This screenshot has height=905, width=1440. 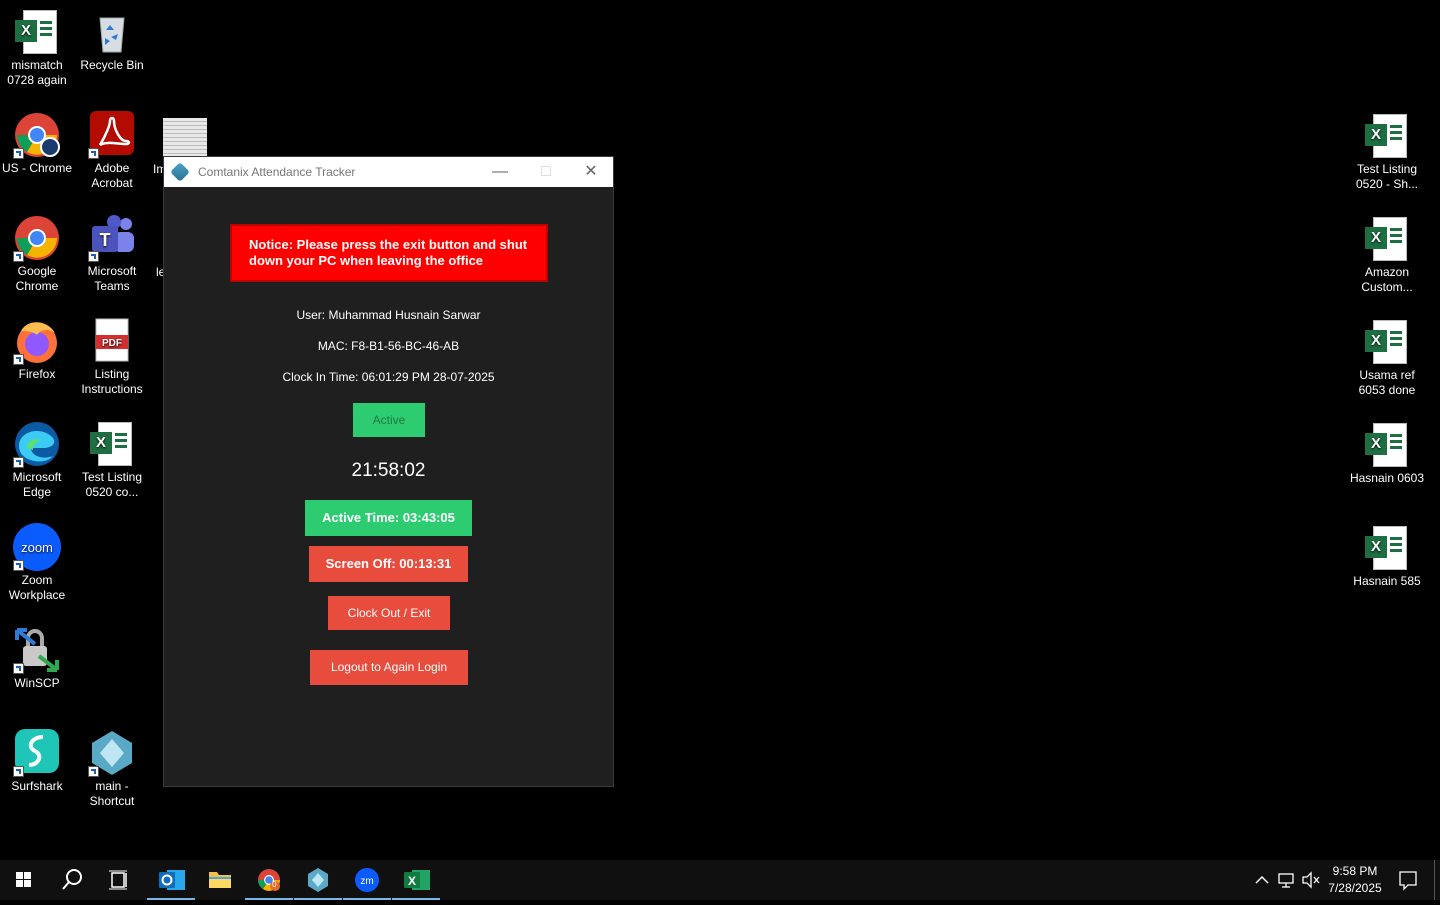 I want to click on clock-out-exit-button: Clock Out / Exit, so click(x=389, y=613).